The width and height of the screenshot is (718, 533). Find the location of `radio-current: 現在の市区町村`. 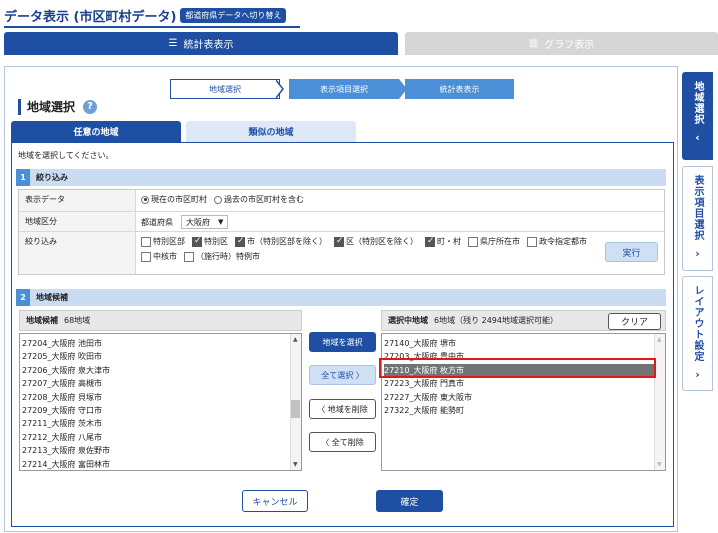

radio-current: 現在の市区町村 is located at coordinates (174, 199).